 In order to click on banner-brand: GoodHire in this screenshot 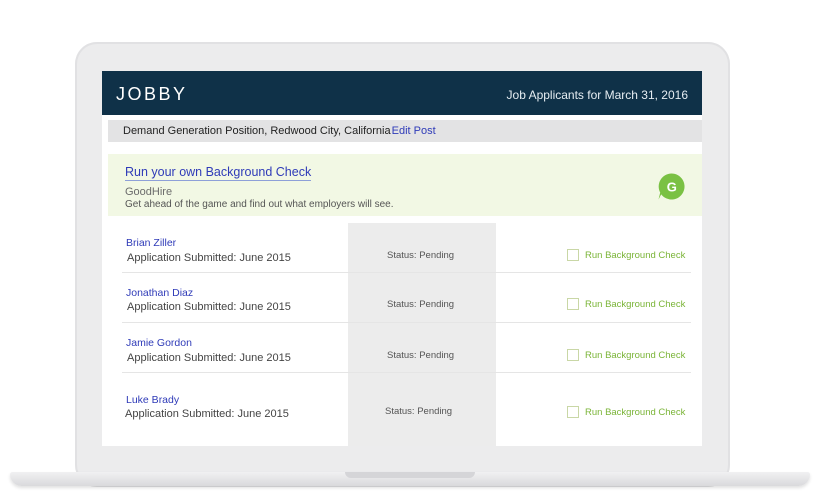, I will do `click(149, 192)`.